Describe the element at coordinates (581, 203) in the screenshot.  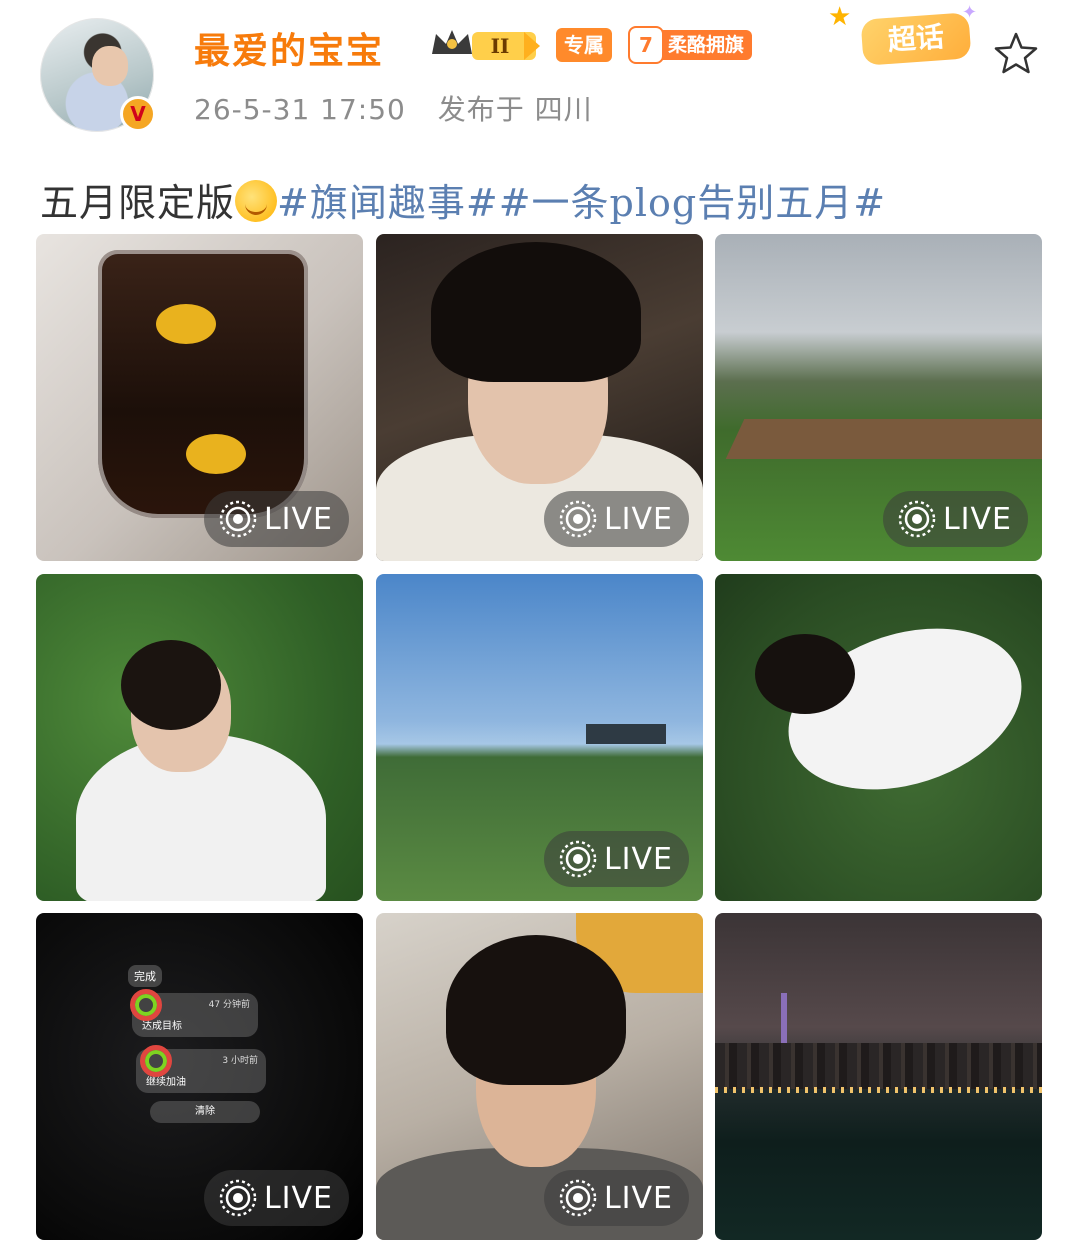
I see `post-hashtags: #旗闻趣事##一条plog告别五月#` at that location.